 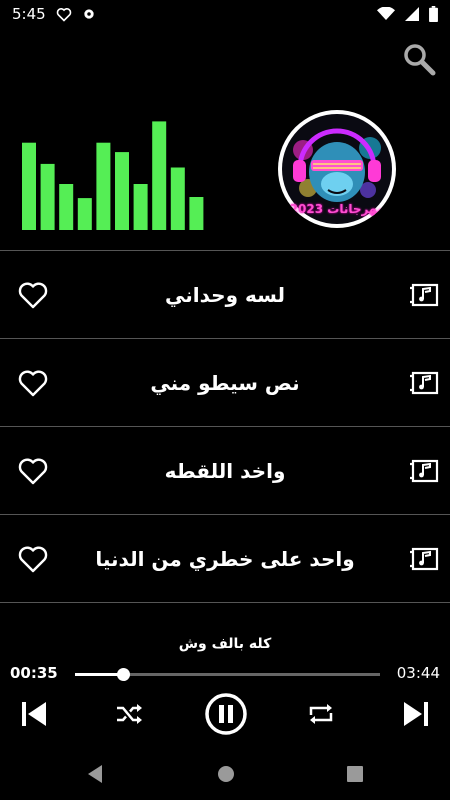 I want to click on cellular-signal-icon, so click(x=412, y=14).